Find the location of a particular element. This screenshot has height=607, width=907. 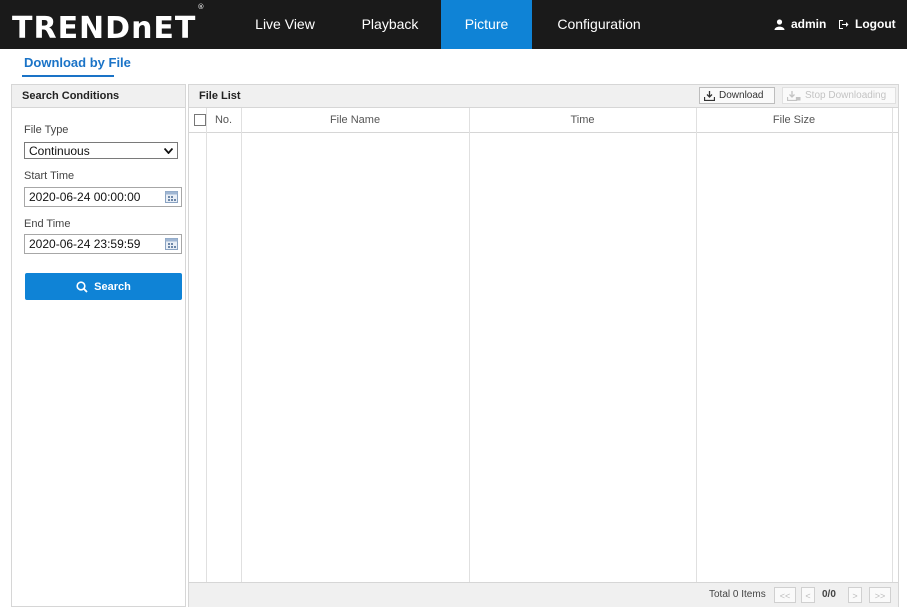

file-type-value: Continuous is located at coordinates (59, 151).